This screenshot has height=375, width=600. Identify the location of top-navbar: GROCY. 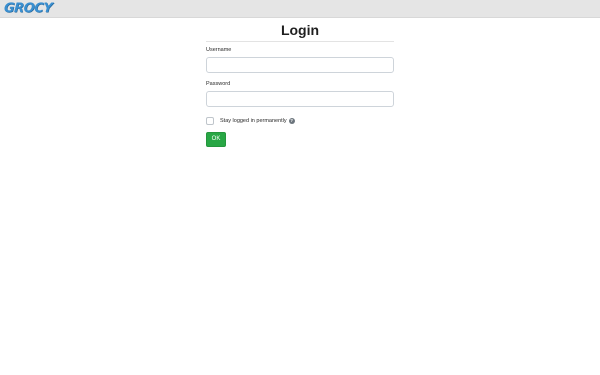
(300, 9).